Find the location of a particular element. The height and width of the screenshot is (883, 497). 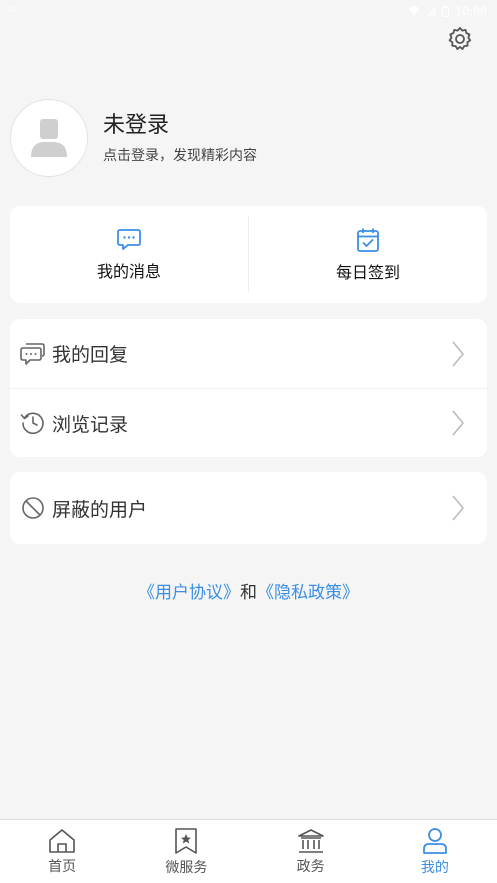

calendar-check-icon is located at coordinates (368, 240).